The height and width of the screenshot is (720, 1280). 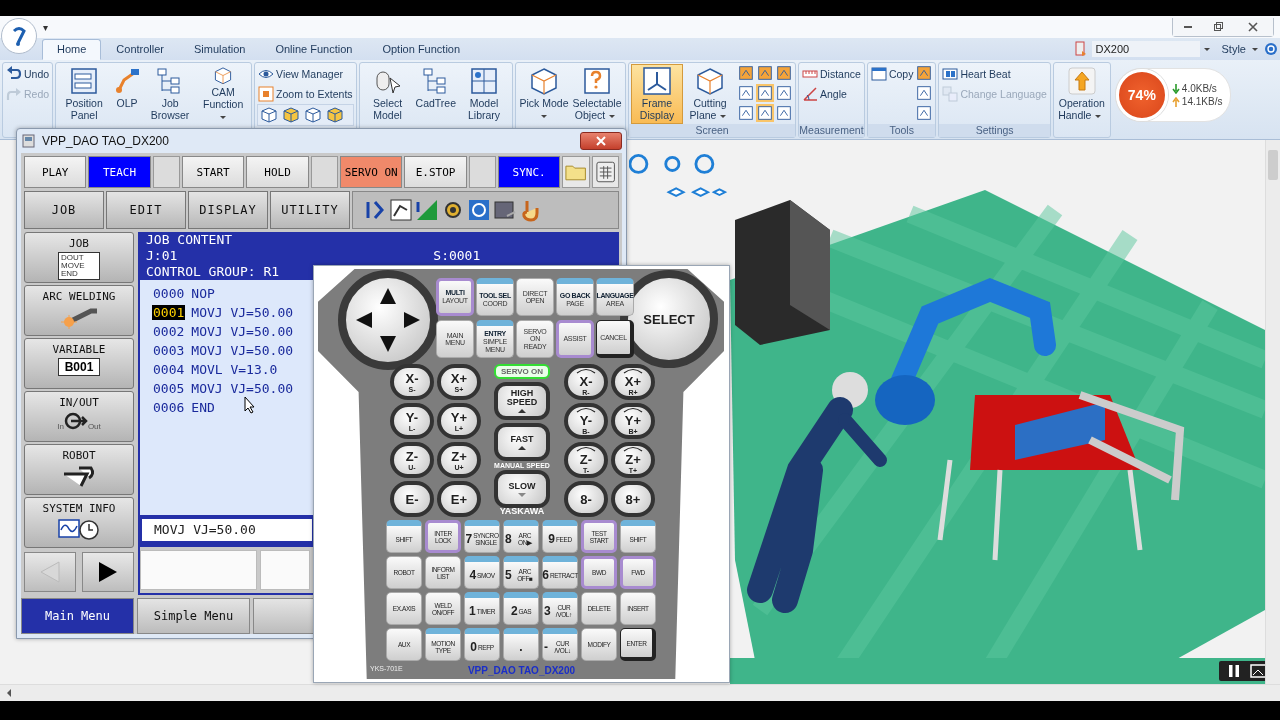 I want to click on ribbon-button: Pick Mode, so click(x=544, y=94).